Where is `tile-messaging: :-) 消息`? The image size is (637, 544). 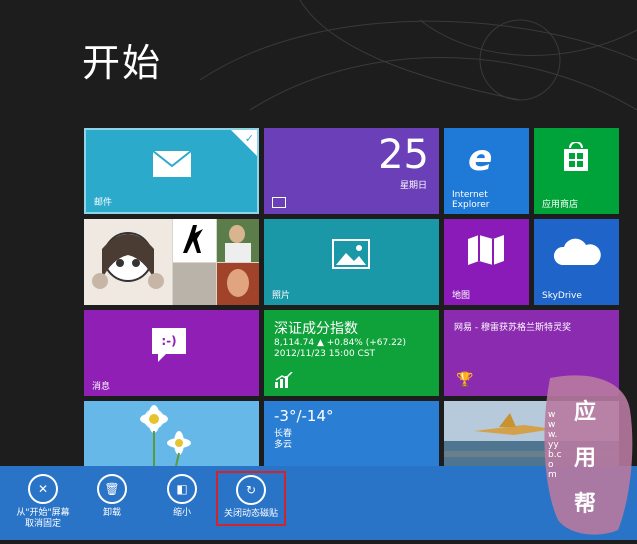
tile-messaging: :-) 消息 is located at coordinates (171, 353).